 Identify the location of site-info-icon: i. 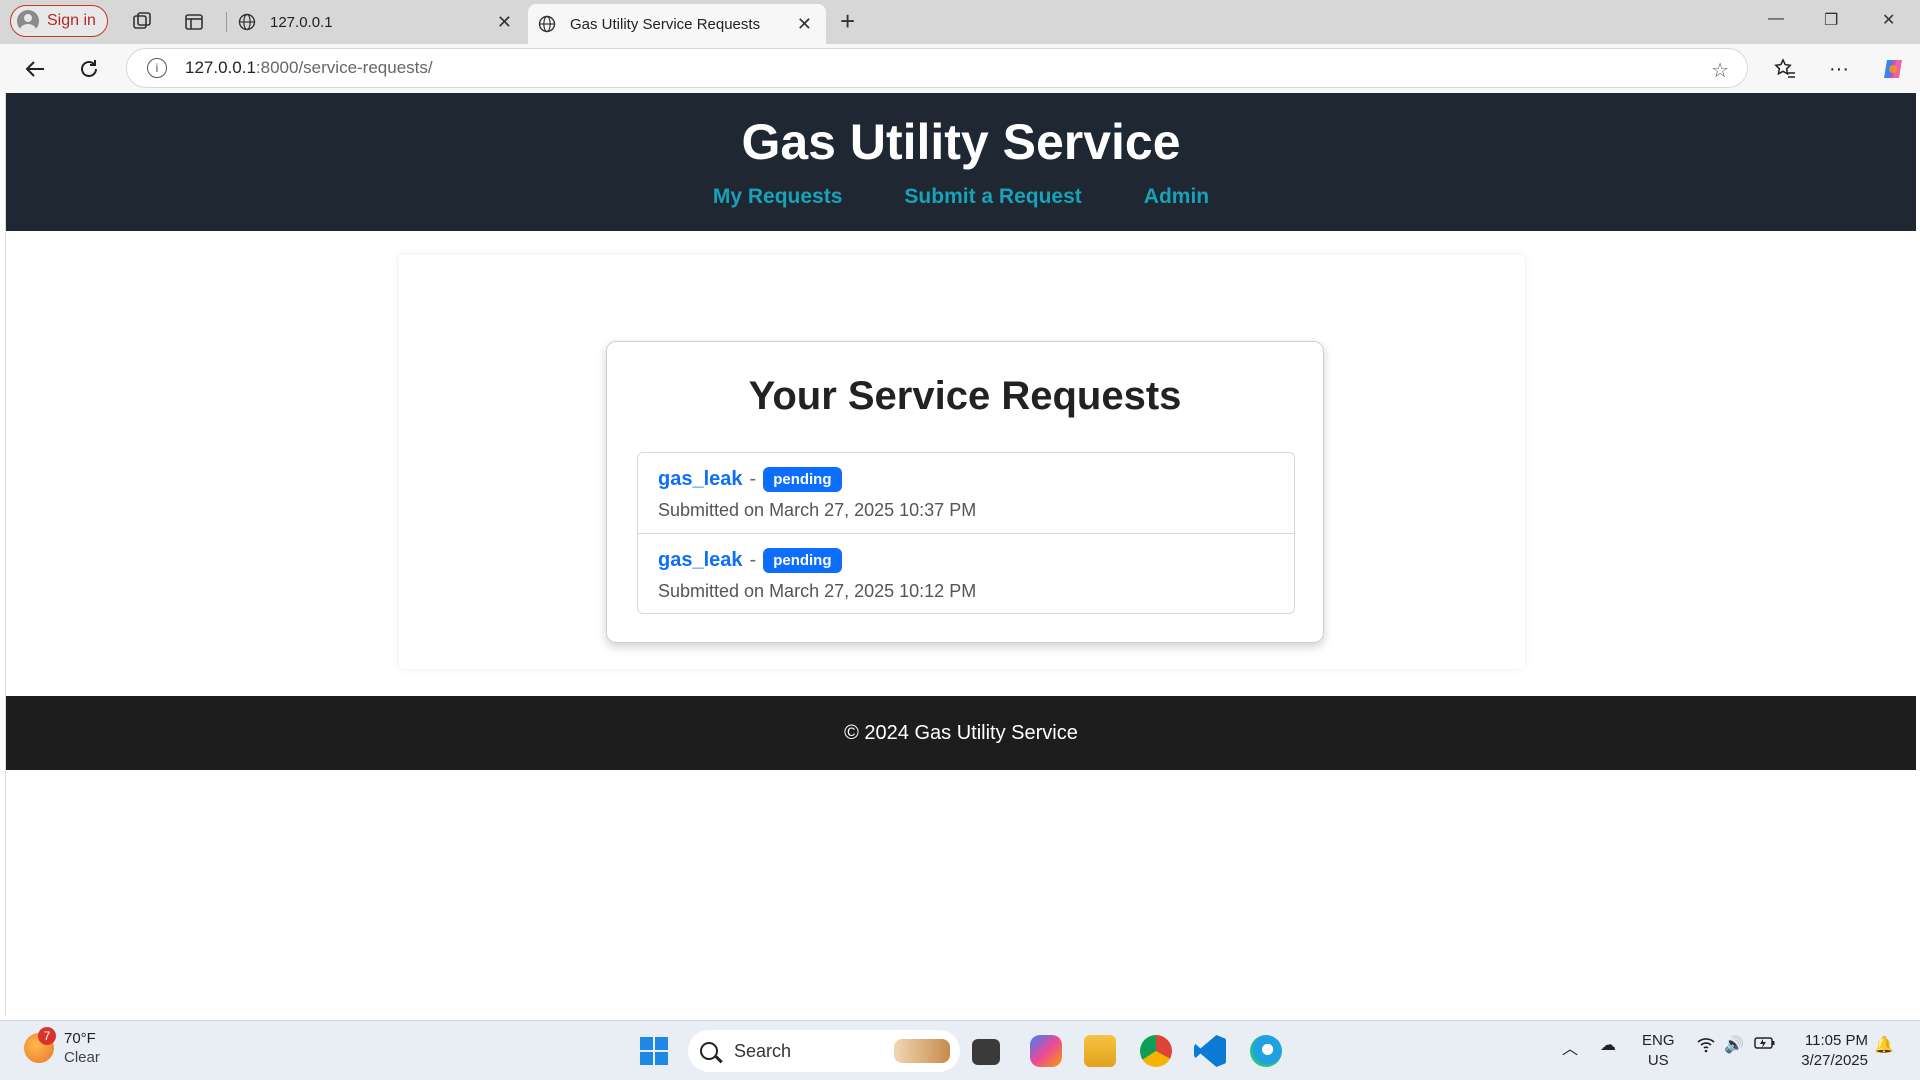
(157, 68).